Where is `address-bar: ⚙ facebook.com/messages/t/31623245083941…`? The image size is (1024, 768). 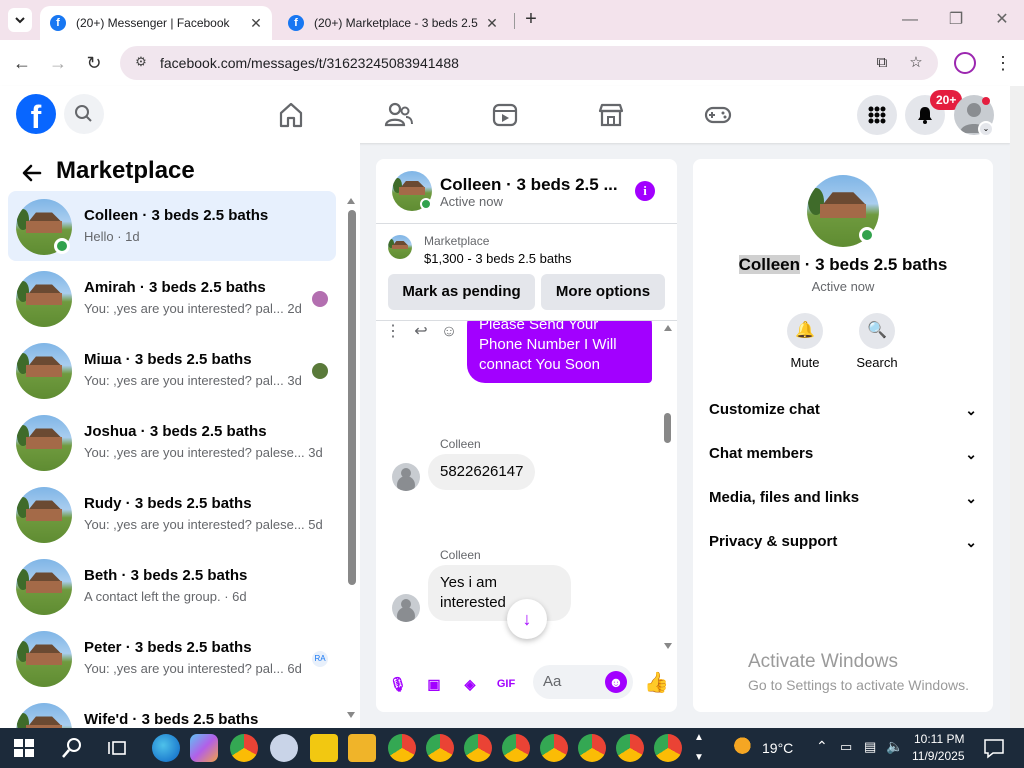
address-bar: ⚙ facebook.com/messages/t/31623245083941… is located at coordinates (529, 63).